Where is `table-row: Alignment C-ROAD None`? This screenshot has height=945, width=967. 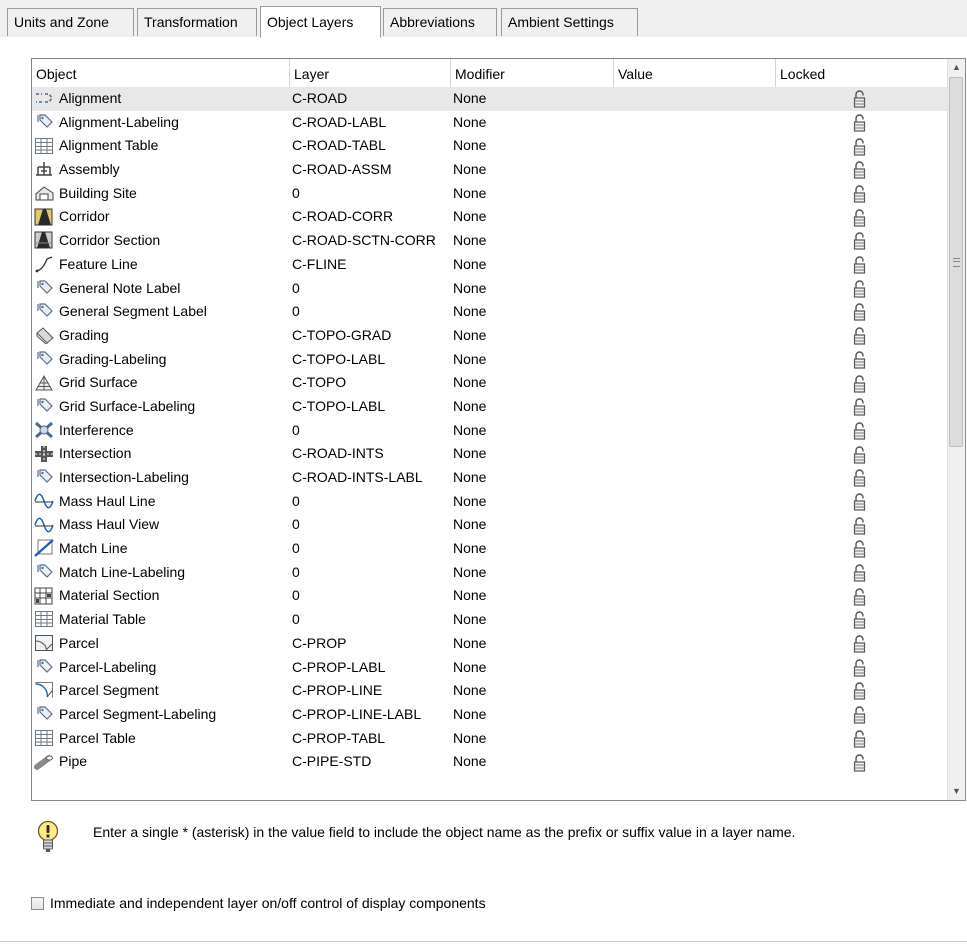 table-row: Alignment C-ROAD None is located at coordinates (491, 99).